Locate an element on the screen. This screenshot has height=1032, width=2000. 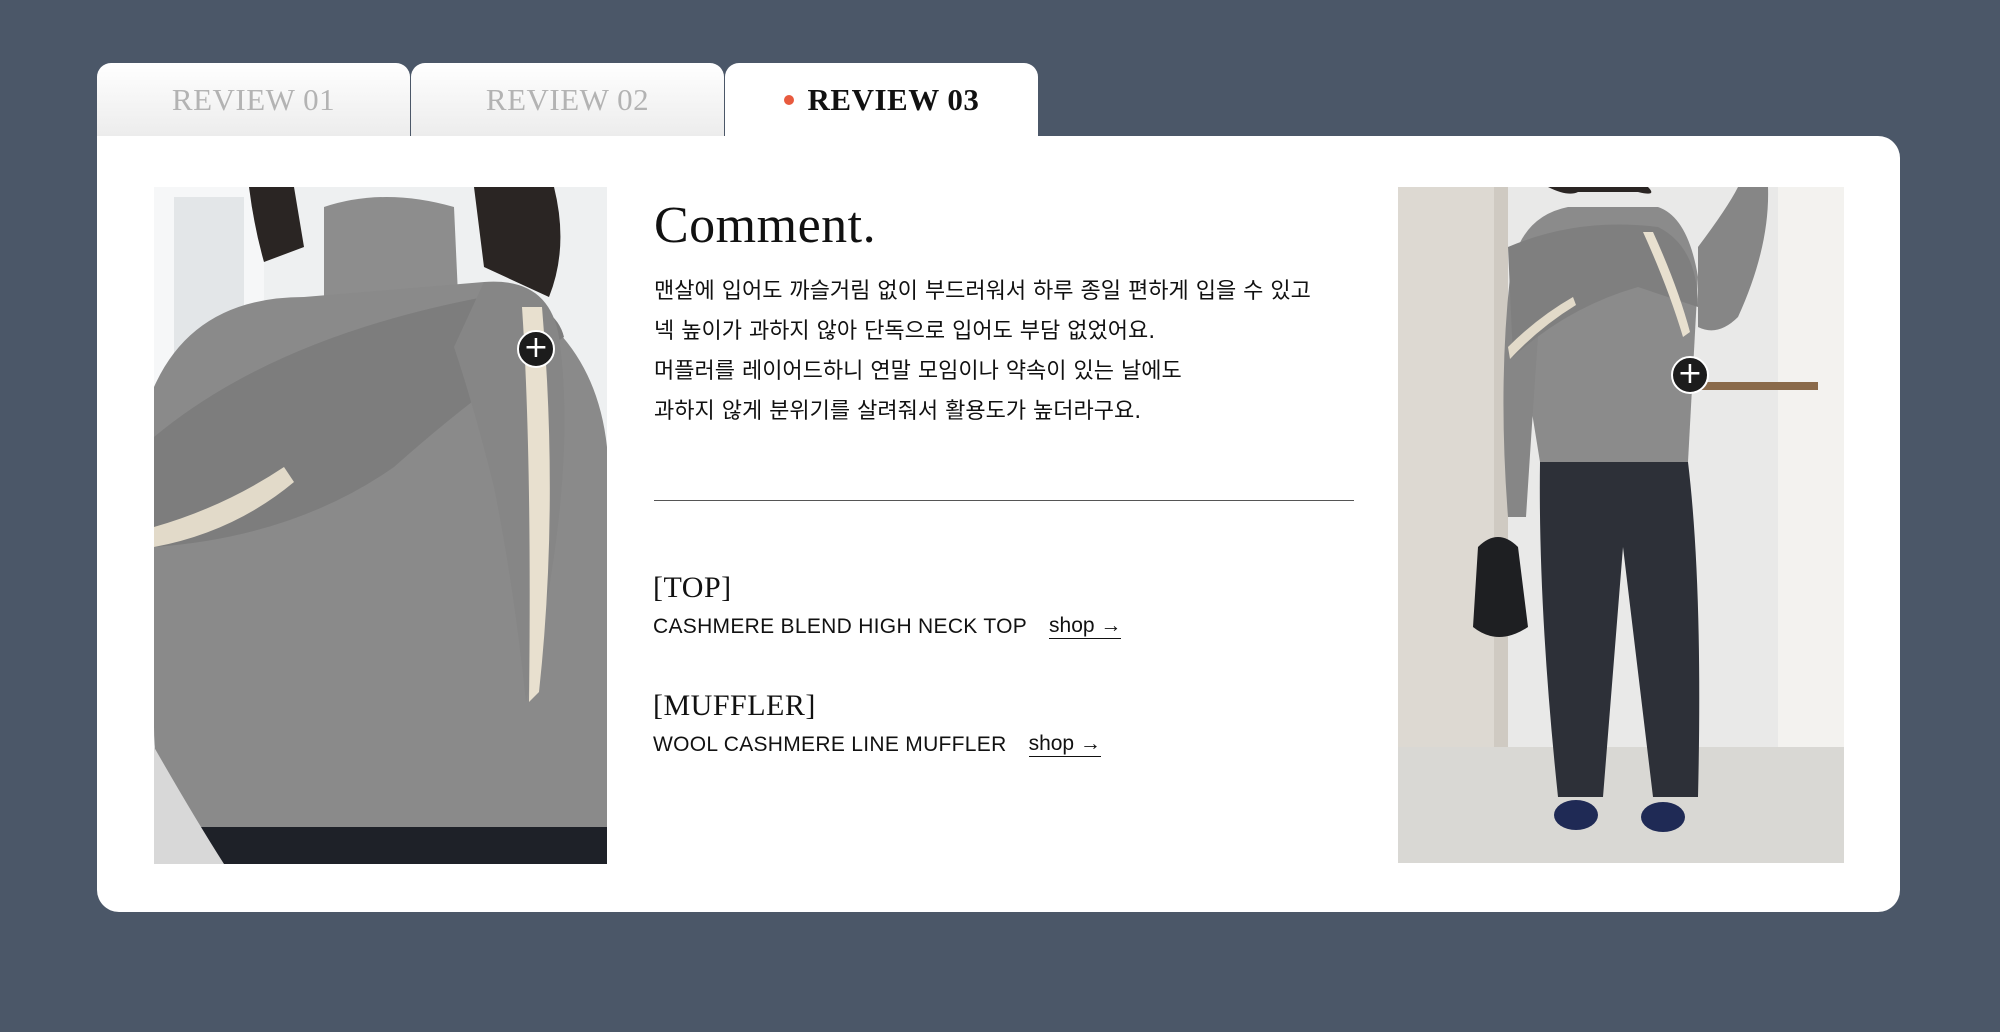
tab-review-02: REVIEW 02 is located at coordinates (567, 100).